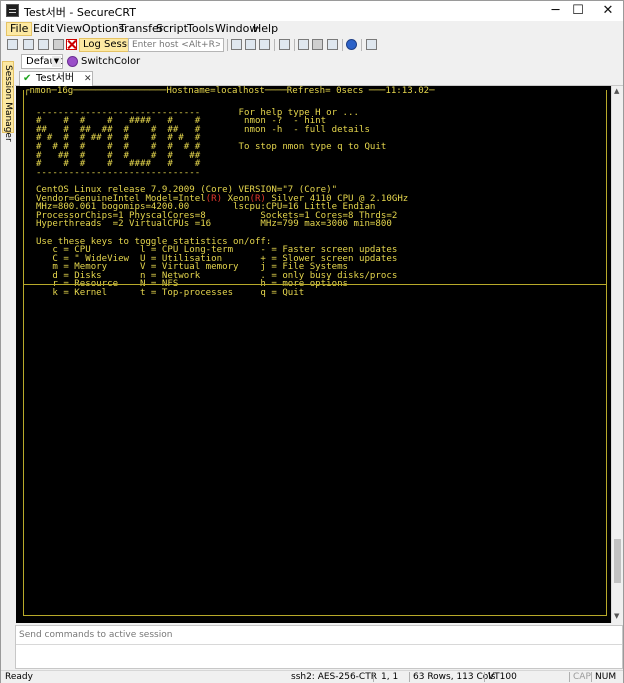 The height and width of the screenshot is (683, 624). Describe the element at coordinates (303, 44) in the screenshot. I see `session-options-icon` at that location.